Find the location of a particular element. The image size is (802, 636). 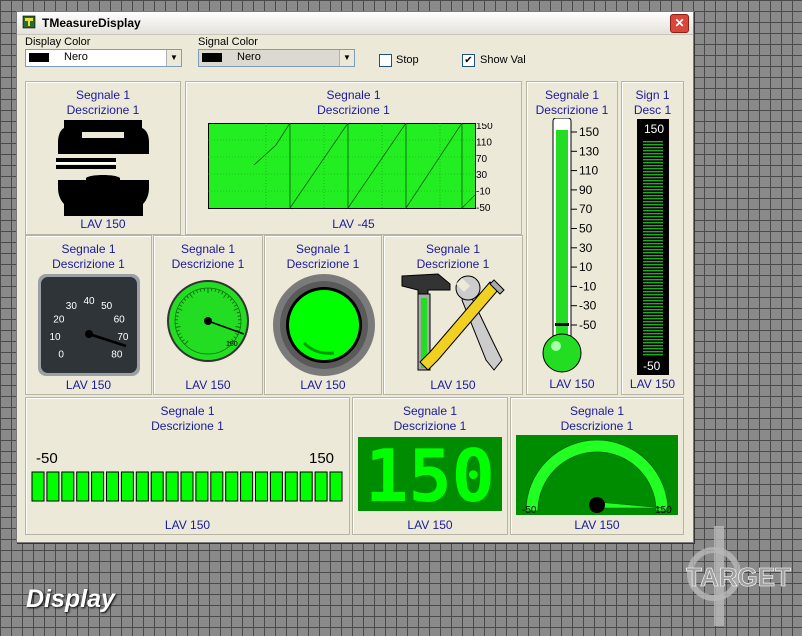

panel-tools: Segnale 1 Descrizione 1 LAV 150 is located at coordinates (453, 315).